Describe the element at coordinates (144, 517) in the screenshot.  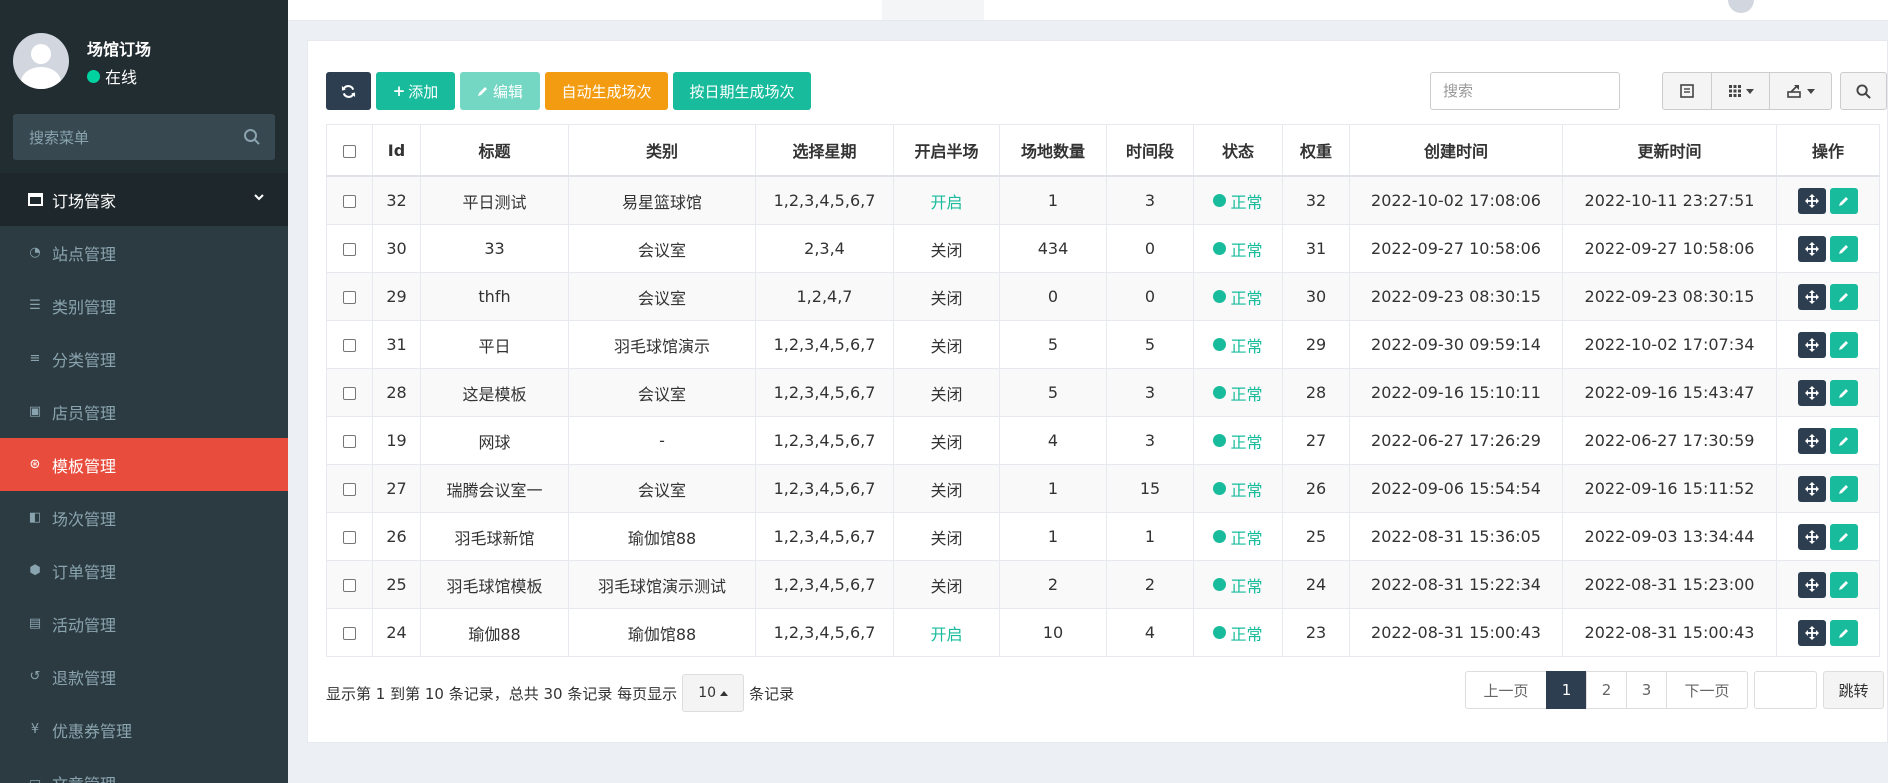
I see `sidebar-item-6: ◧ 场次管理` at that location.